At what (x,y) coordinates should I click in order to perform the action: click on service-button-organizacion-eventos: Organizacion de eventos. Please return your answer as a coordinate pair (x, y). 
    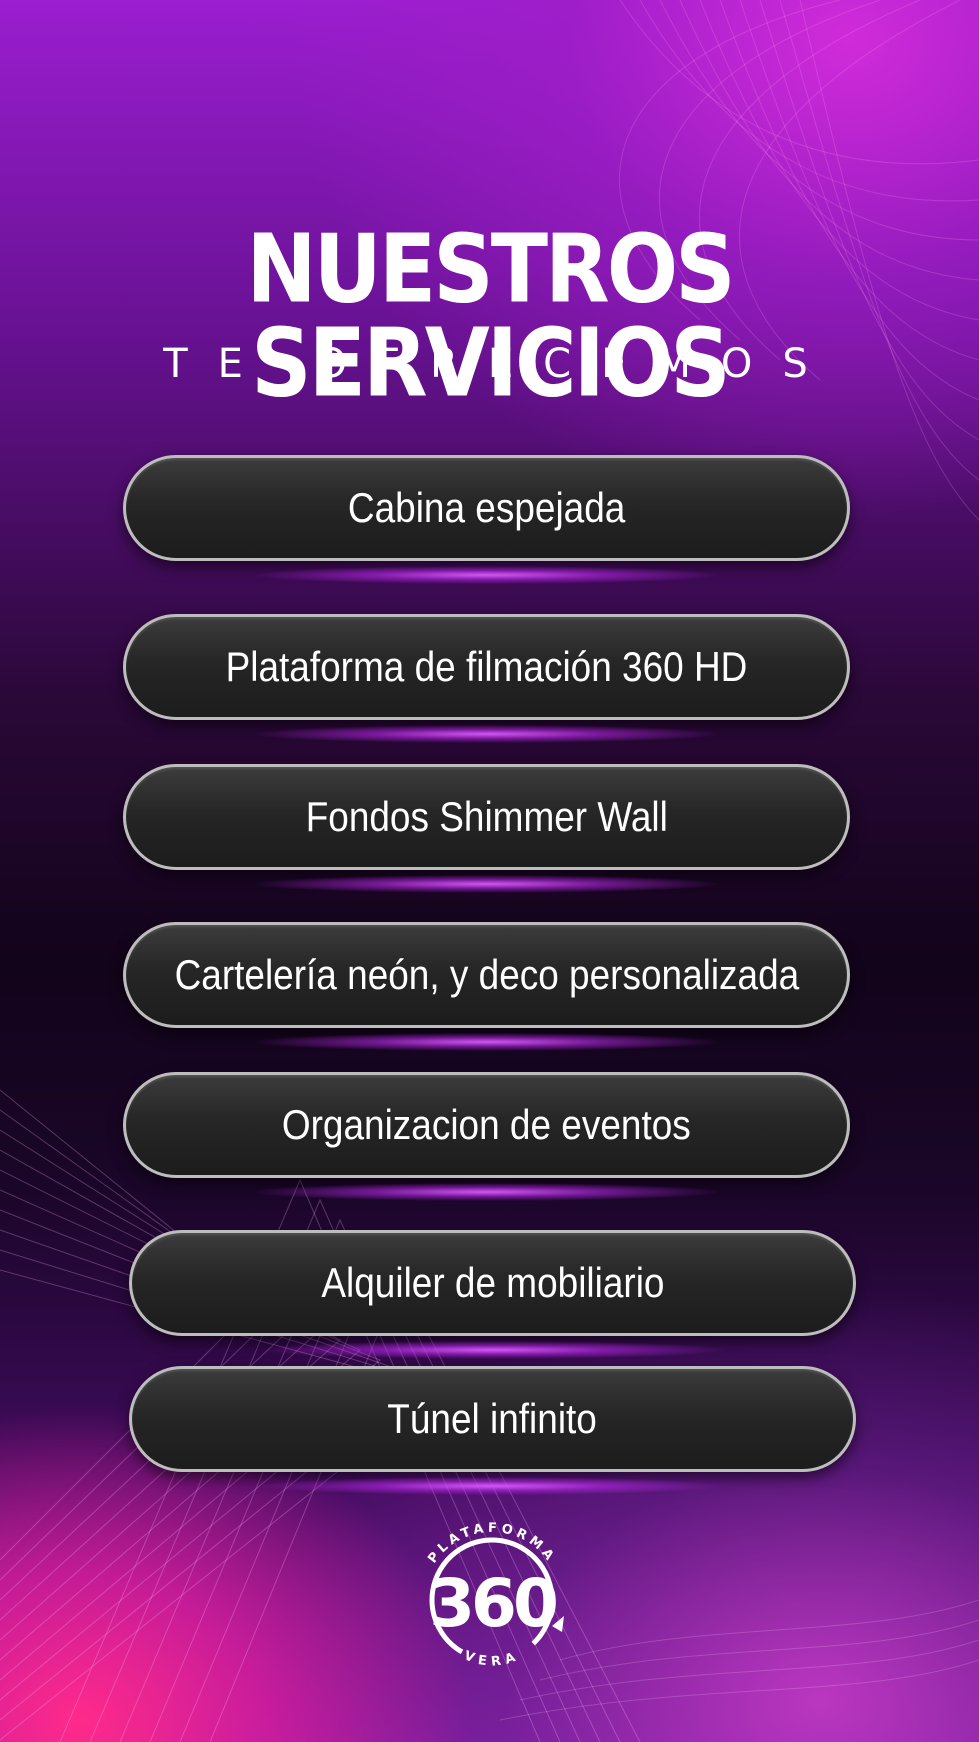
    Looking at the image, I should click on (486, 1136).